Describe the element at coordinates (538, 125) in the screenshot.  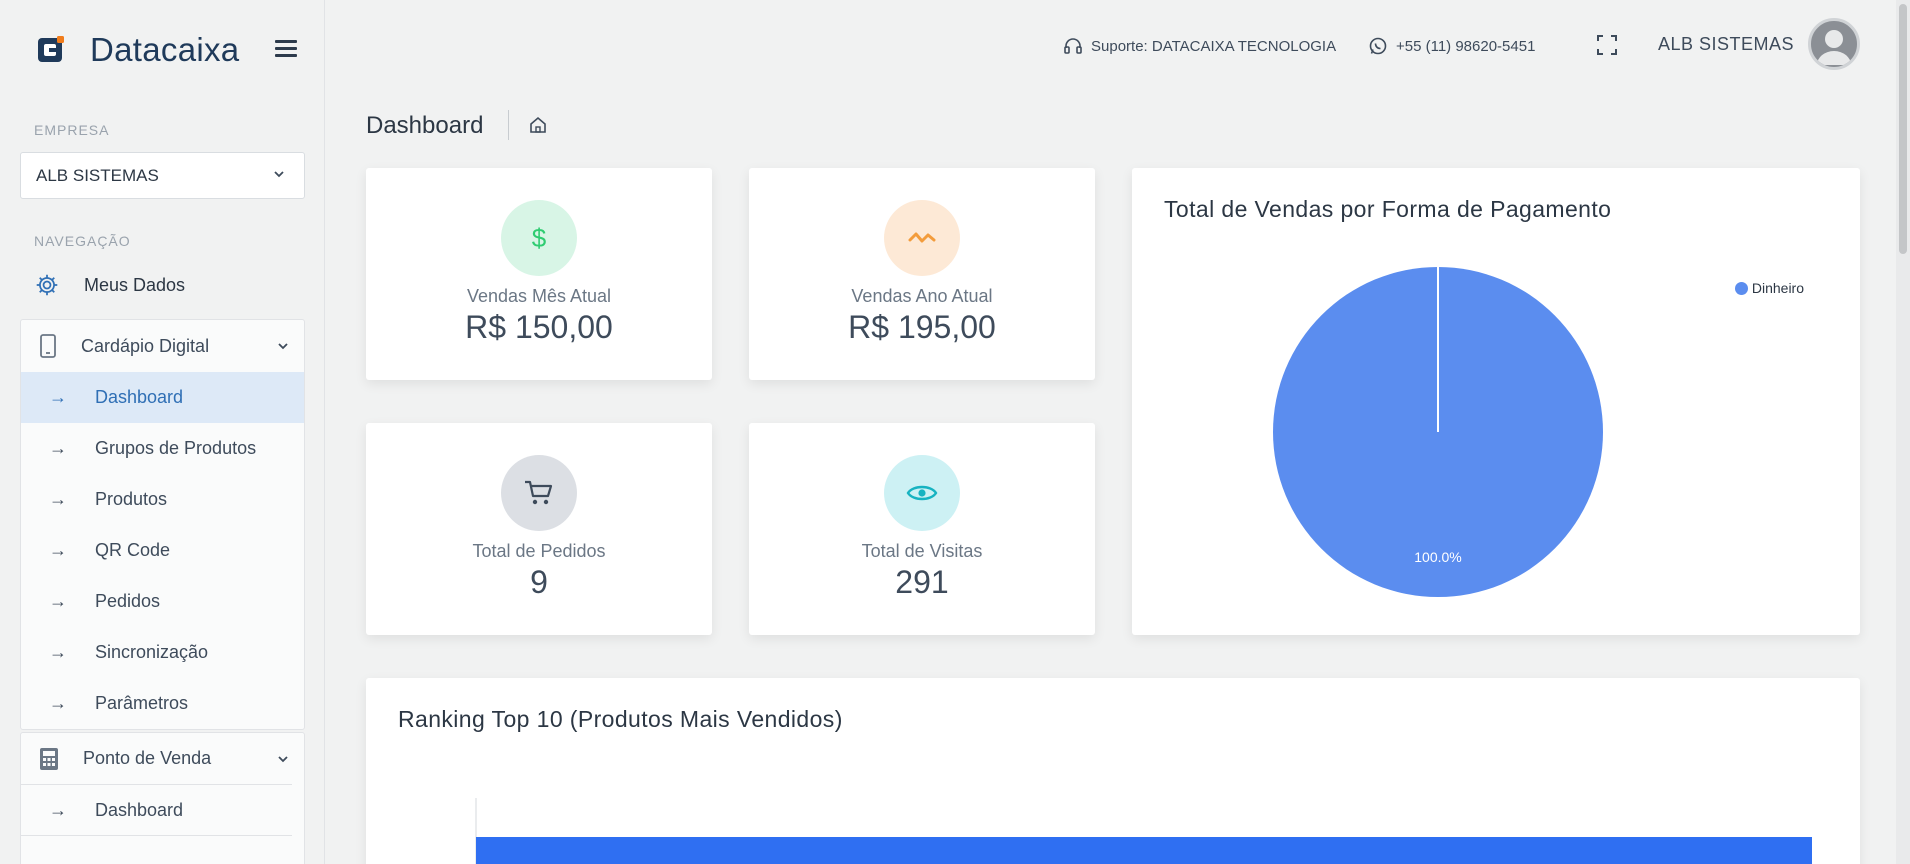
I see `home-icon` at that location.